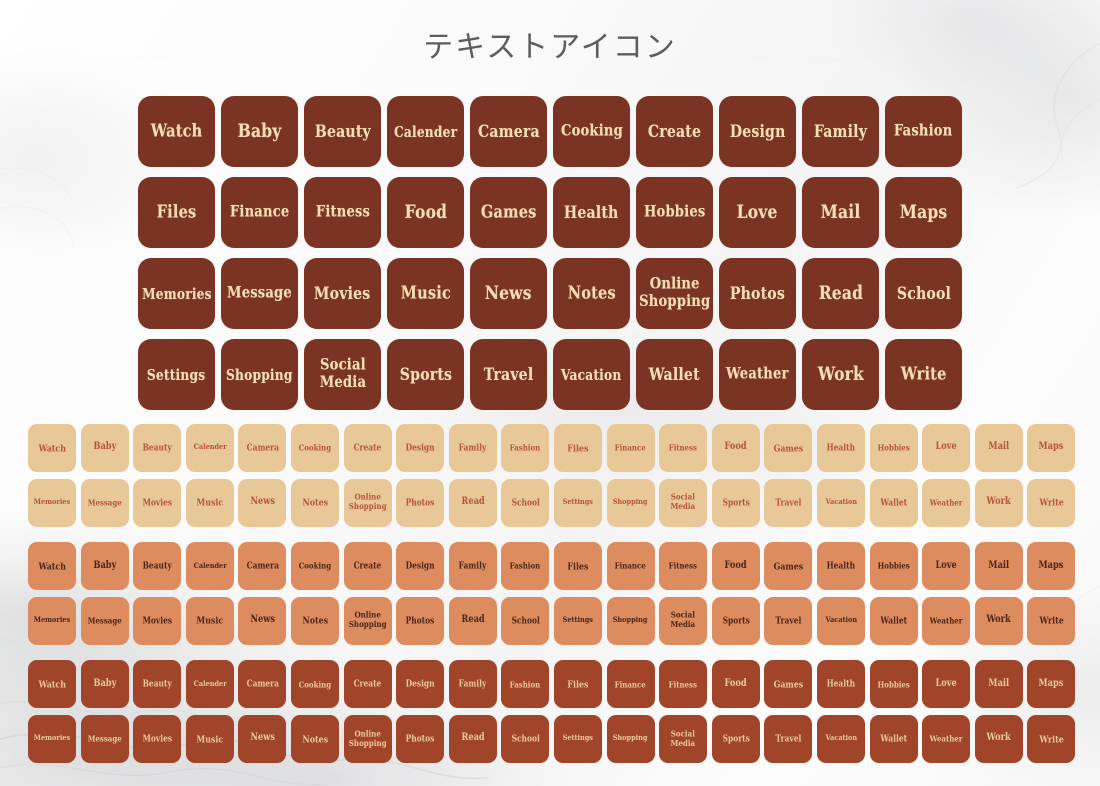 This screenshot has width=1100, height=786. I want to click on small-tile-tan-weather: Weather, so click(946, 502).